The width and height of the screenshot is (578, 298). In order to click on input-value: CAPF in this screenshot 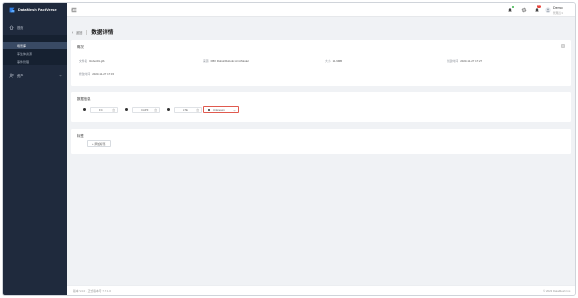, I will do `click(145, 109)`.